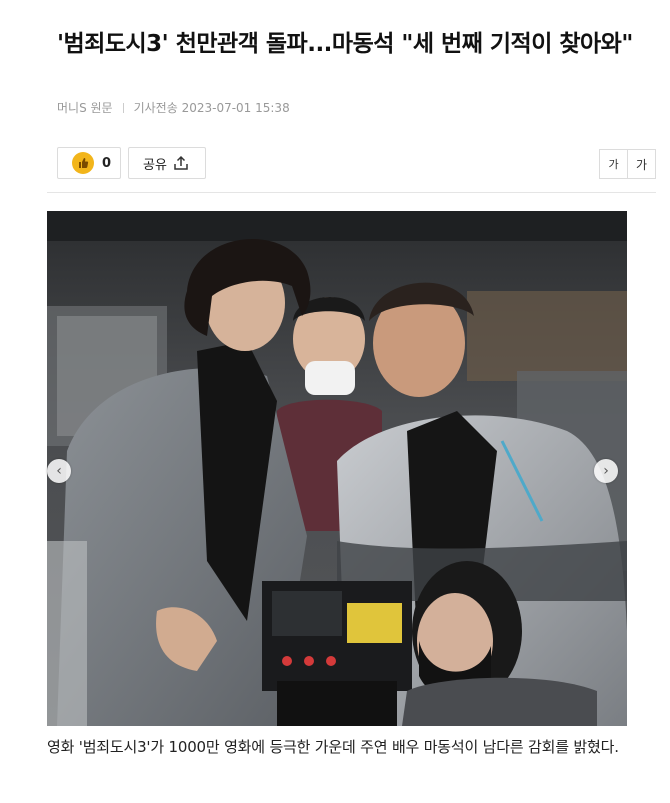 Image resolution: width=670 pixels, height=803 pixels. What do you see at coordinates (345, 44) in the screenshot?
I see `article-headline: '범죄도시3' 천만관객 돌파...마동석 "세 번째 기적이 찾아와"` at bounding box center [345, 44].